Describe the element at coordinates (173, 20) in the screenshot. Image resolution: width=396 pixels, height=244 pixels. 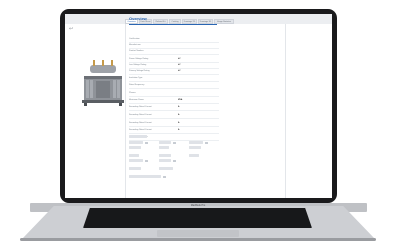
I see `page-title: Overview` at that location.